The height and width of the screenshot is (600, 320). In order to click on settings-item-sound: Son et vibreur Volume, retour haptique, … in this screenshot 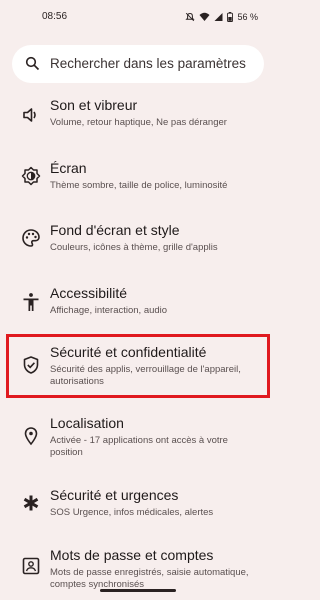, I will do `click(138, 115)`.